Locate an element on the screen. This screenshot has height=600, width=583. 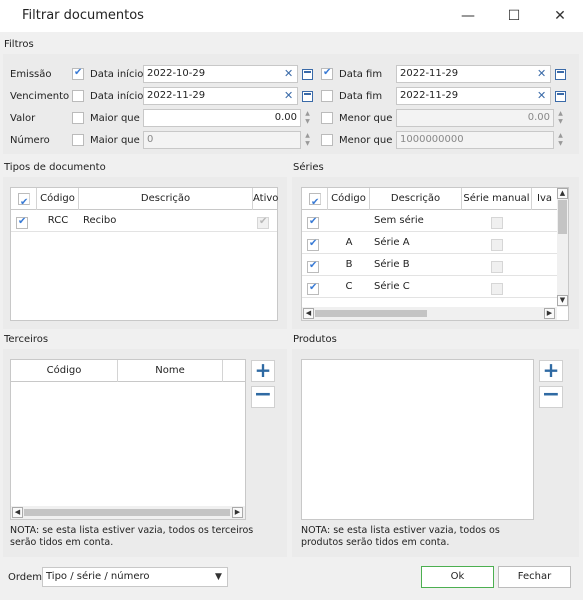
vencimento-end-input: 2022-11-29 is located at coordinates (473, 96).